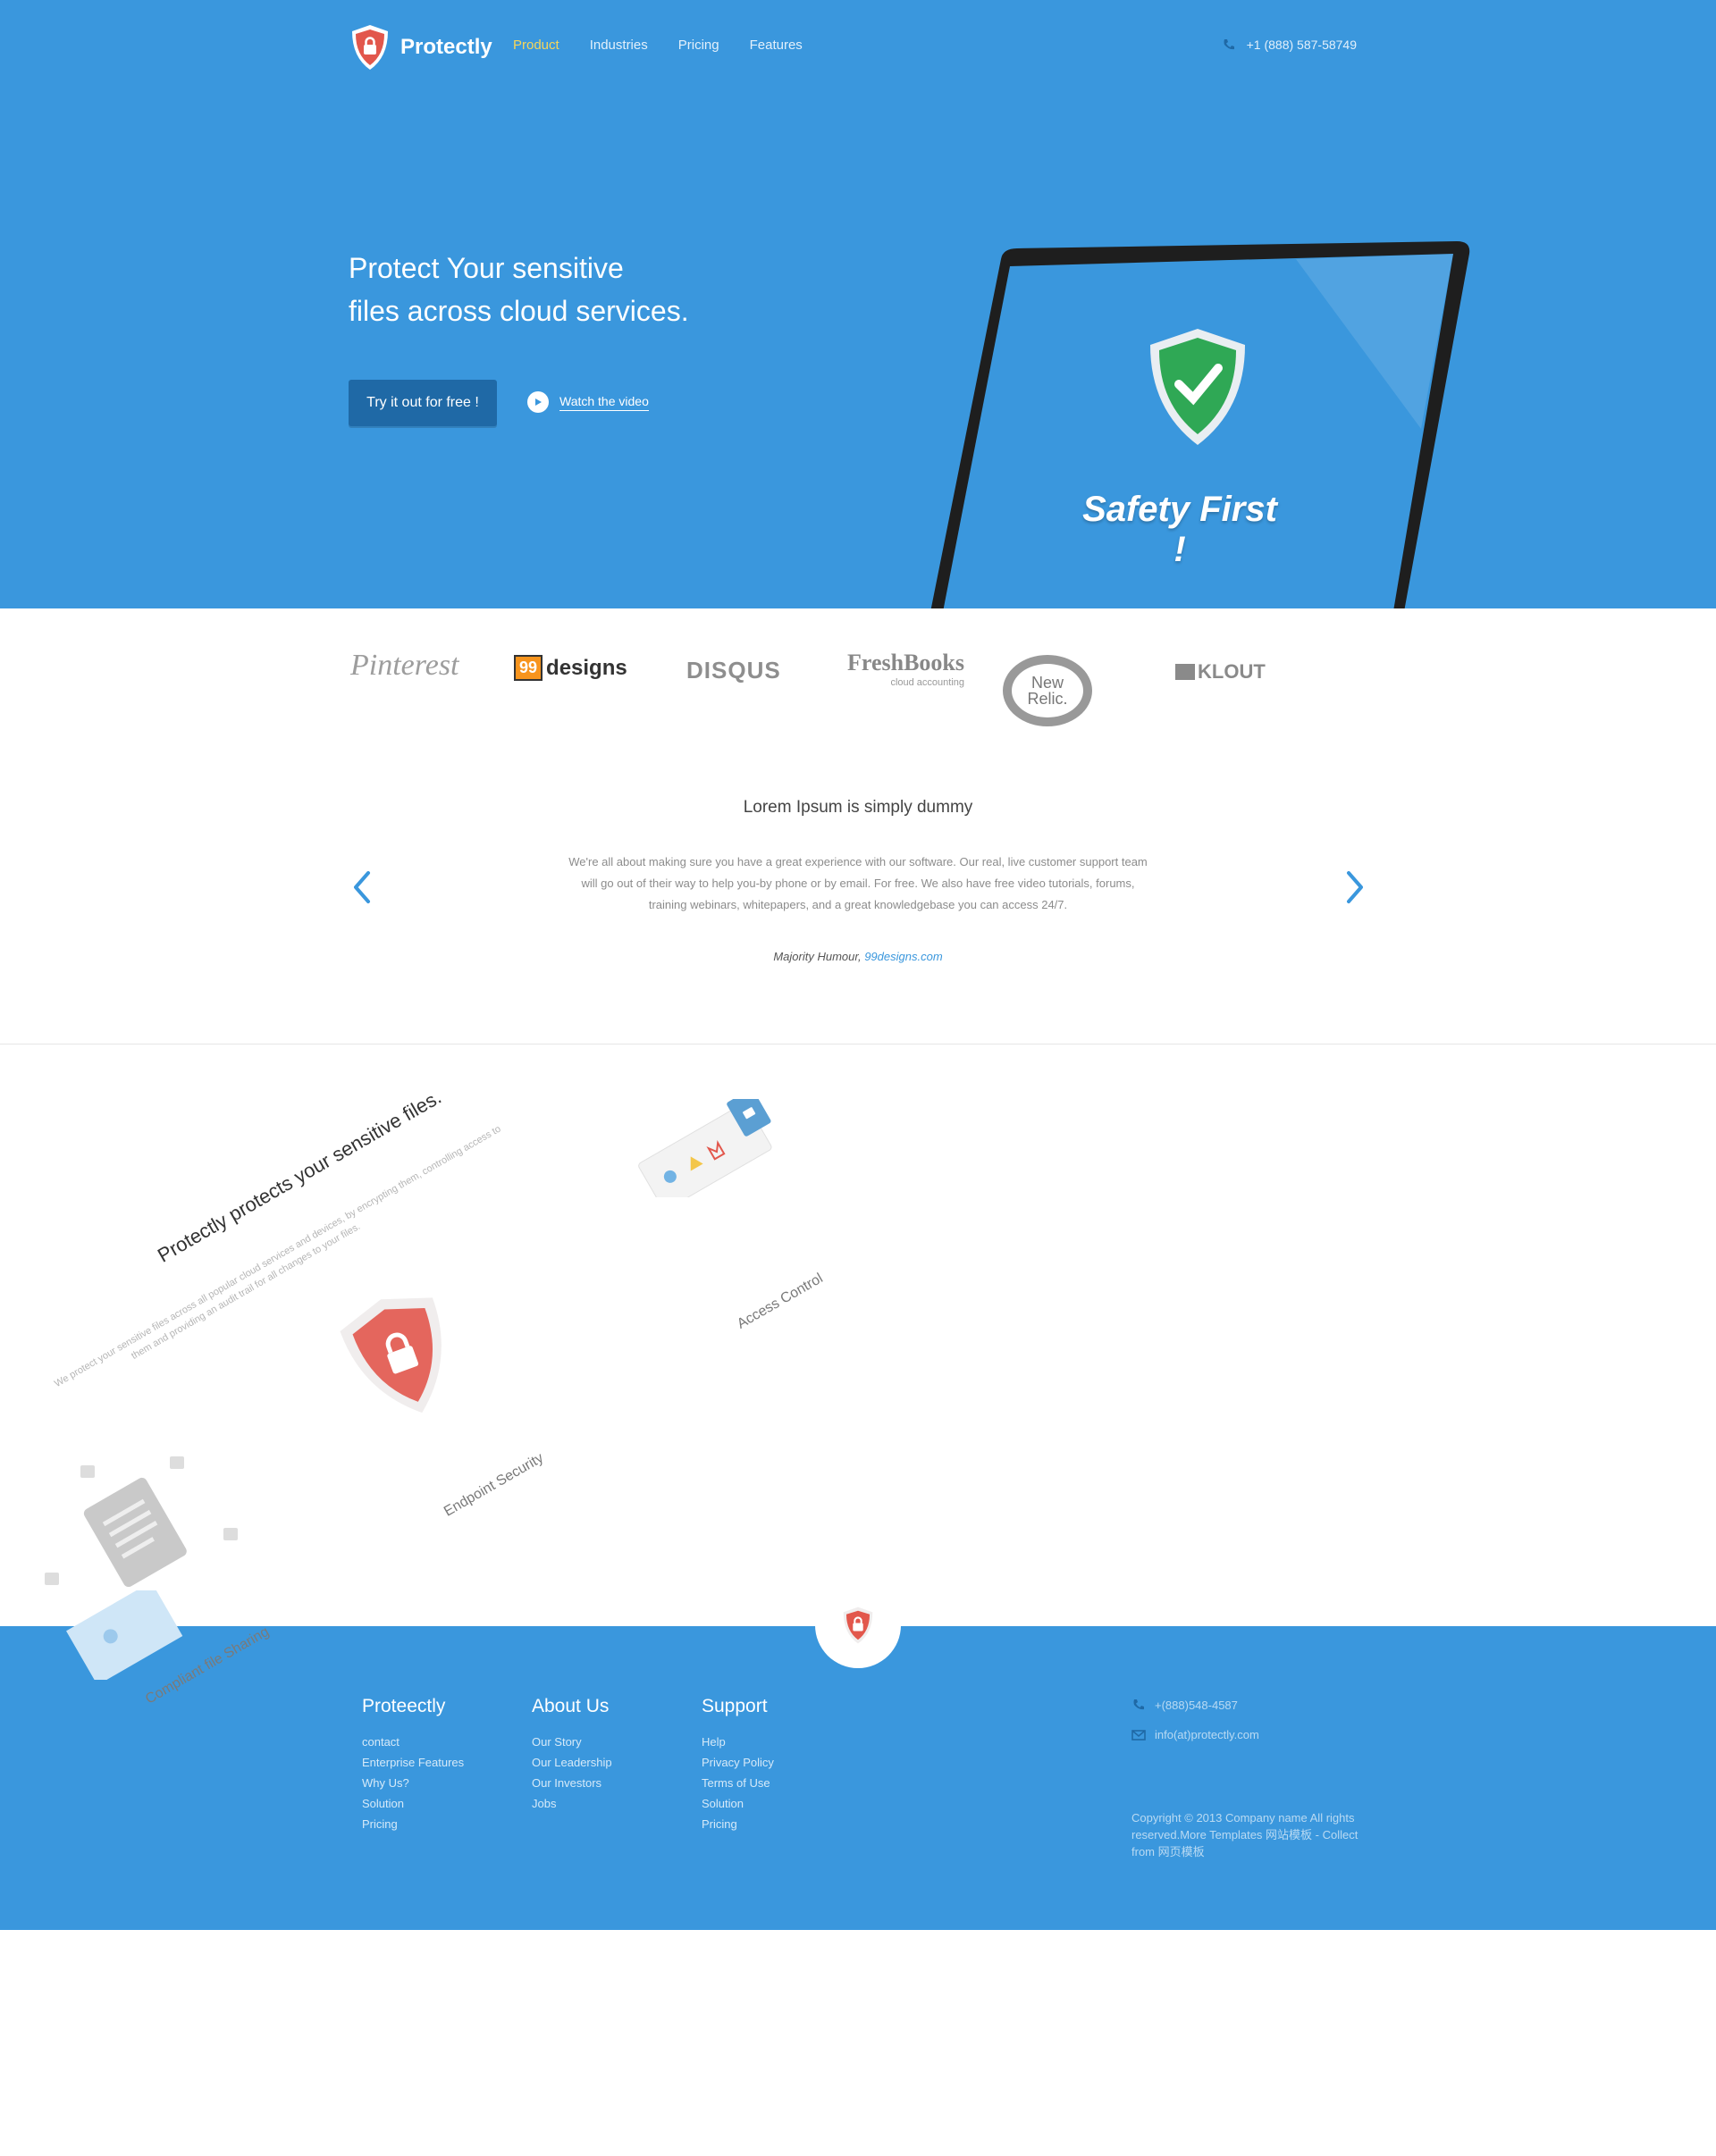 The height and width of the screenshot is (2156, 1716). I want to click on mail-icon, so click(1139, 1735).